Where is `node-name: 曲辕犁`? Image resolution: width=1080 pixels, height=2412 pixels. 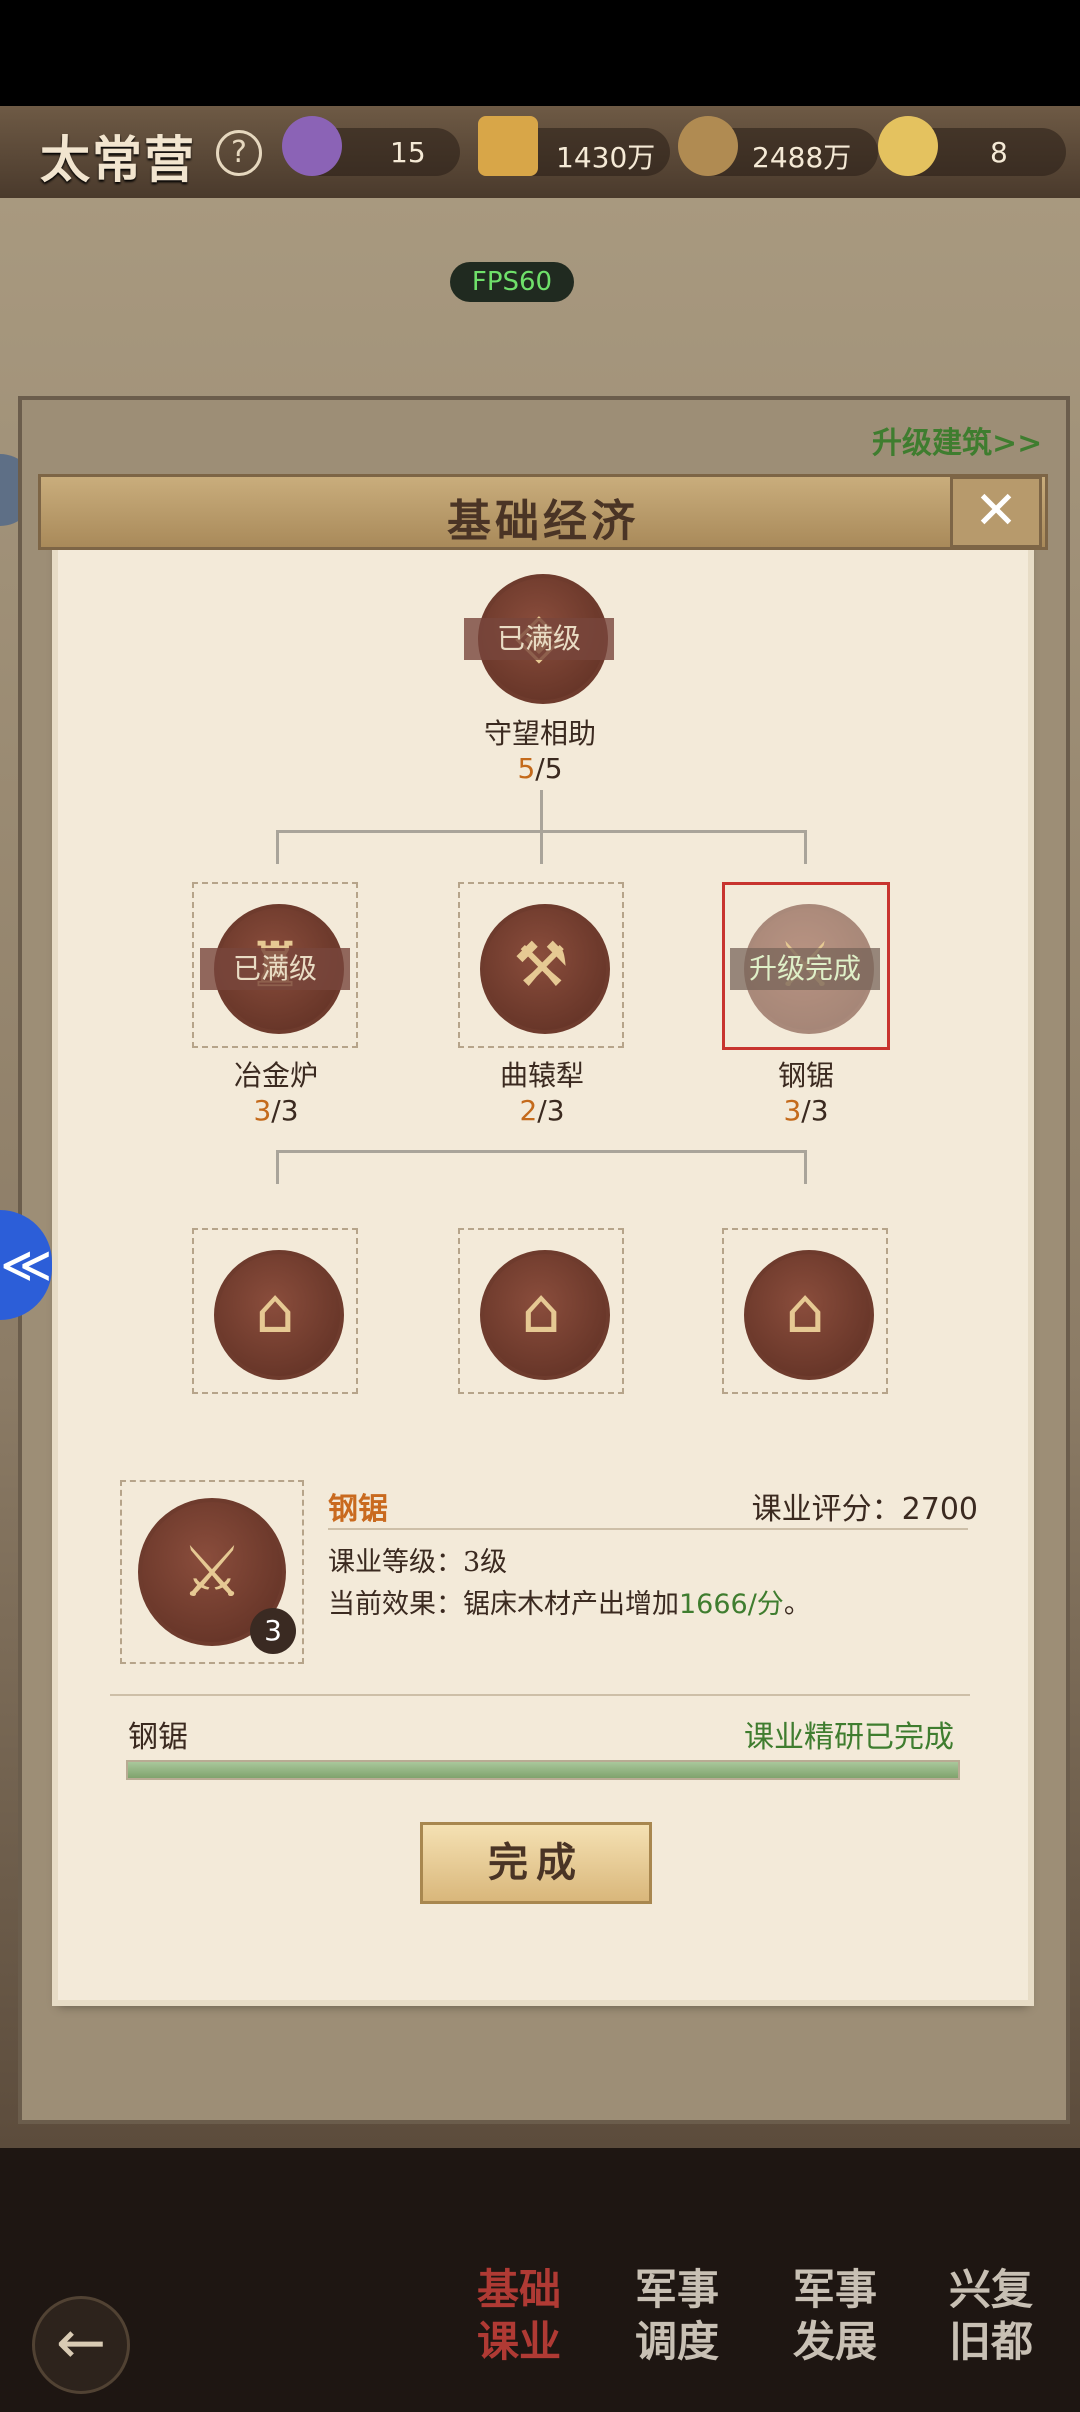 node-name: 曲辕犁 is located at coordinates (541, 1075).